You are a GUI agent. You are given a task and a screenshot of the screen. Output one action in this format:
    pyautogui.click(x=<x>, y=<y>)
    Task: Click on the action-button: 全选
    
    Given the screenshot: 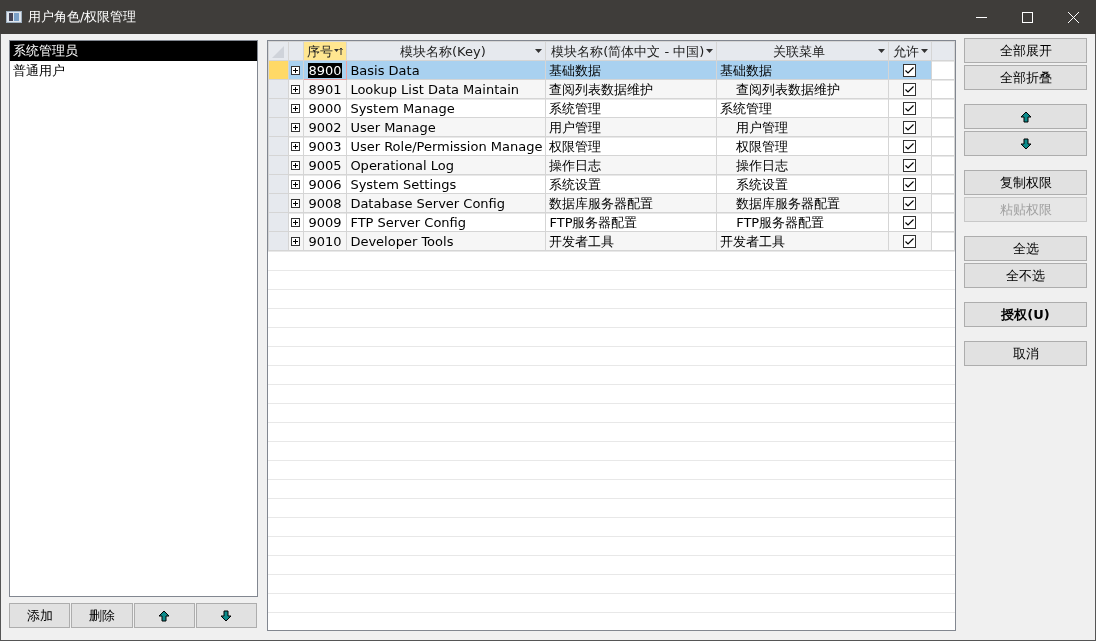 What is the action you would take?
    pyautogui.click(x=1025, y=248)
    